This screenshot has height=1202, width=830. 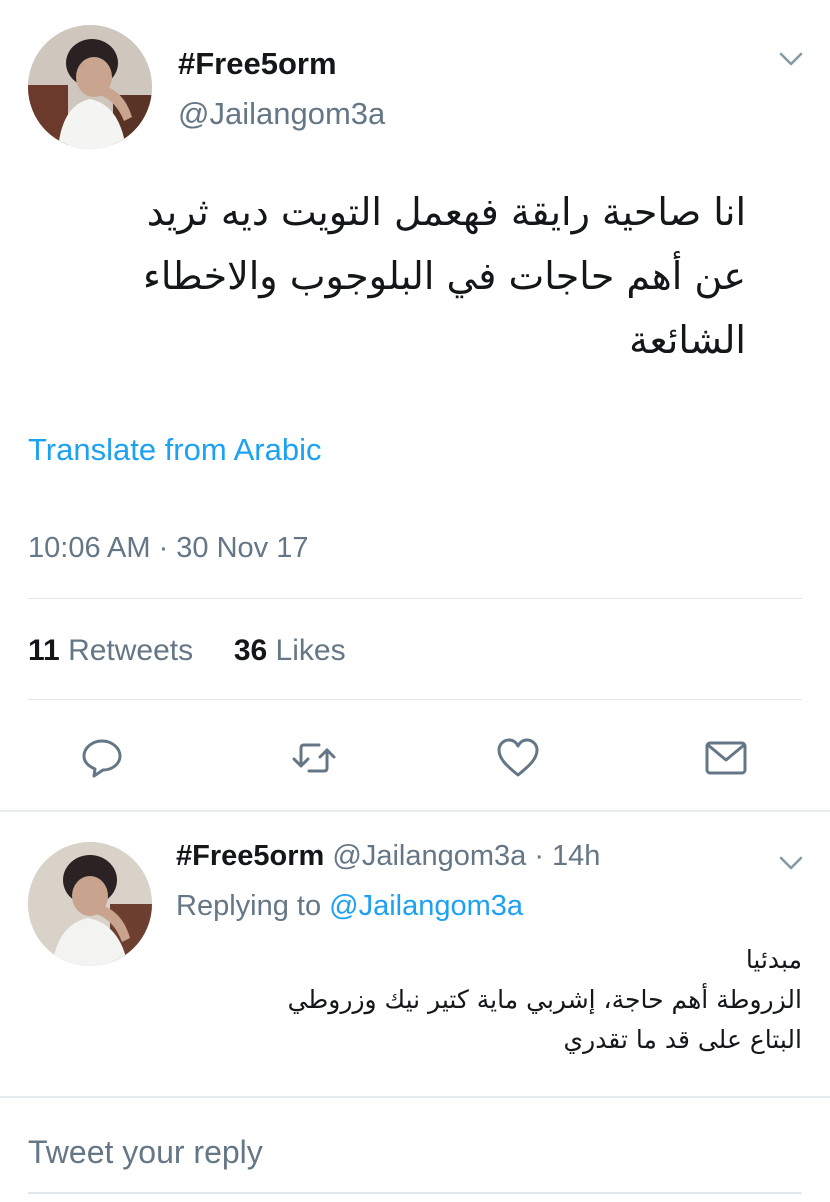 I want to click on share-button, so click(x=726, y=758).